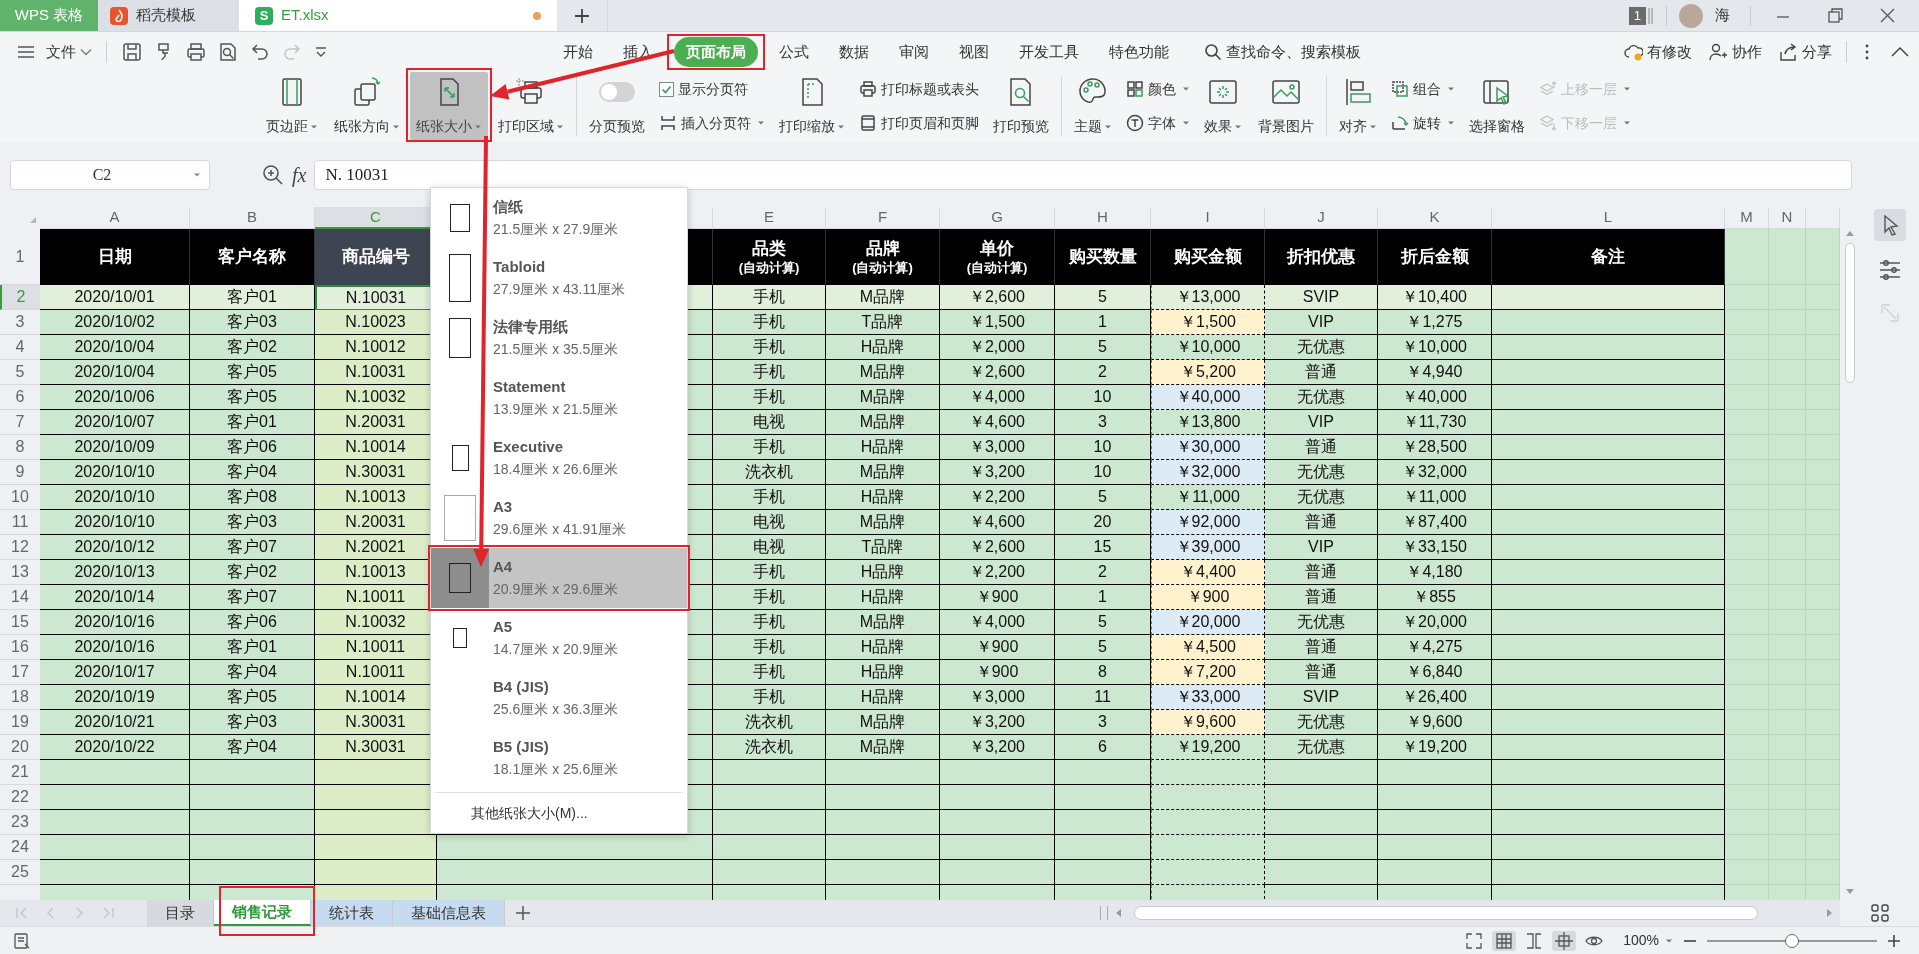 This screenshot has width=1919, height=954. Describe the element at coordinates (115, 297) in the screenshot. I see `table-cell: 2020/10/01` at that location.